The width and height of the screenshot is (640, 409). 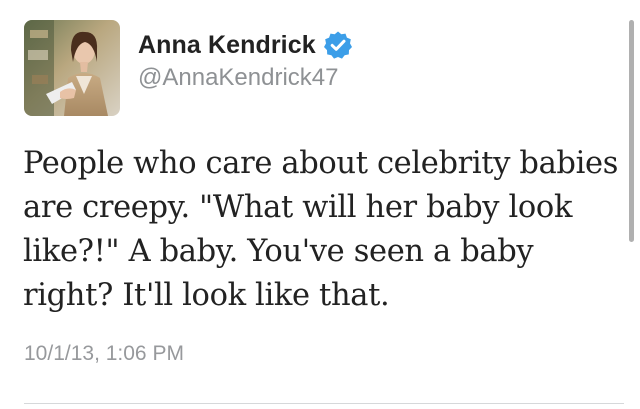 I want to click on username-handle: @AnnaKendrick47, so click(x=238, y=78).